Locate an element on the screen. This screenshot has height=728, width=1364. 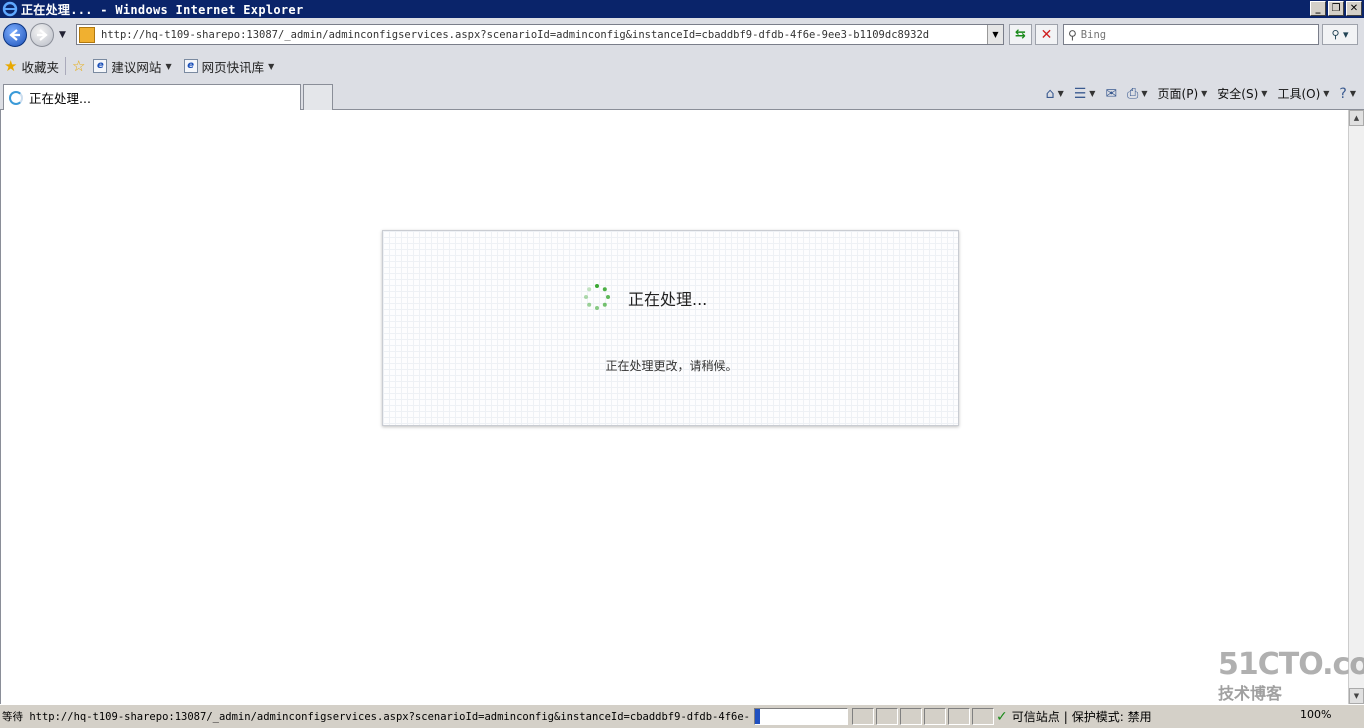
close-button: ✕ is located at coordinates (1354, 8).